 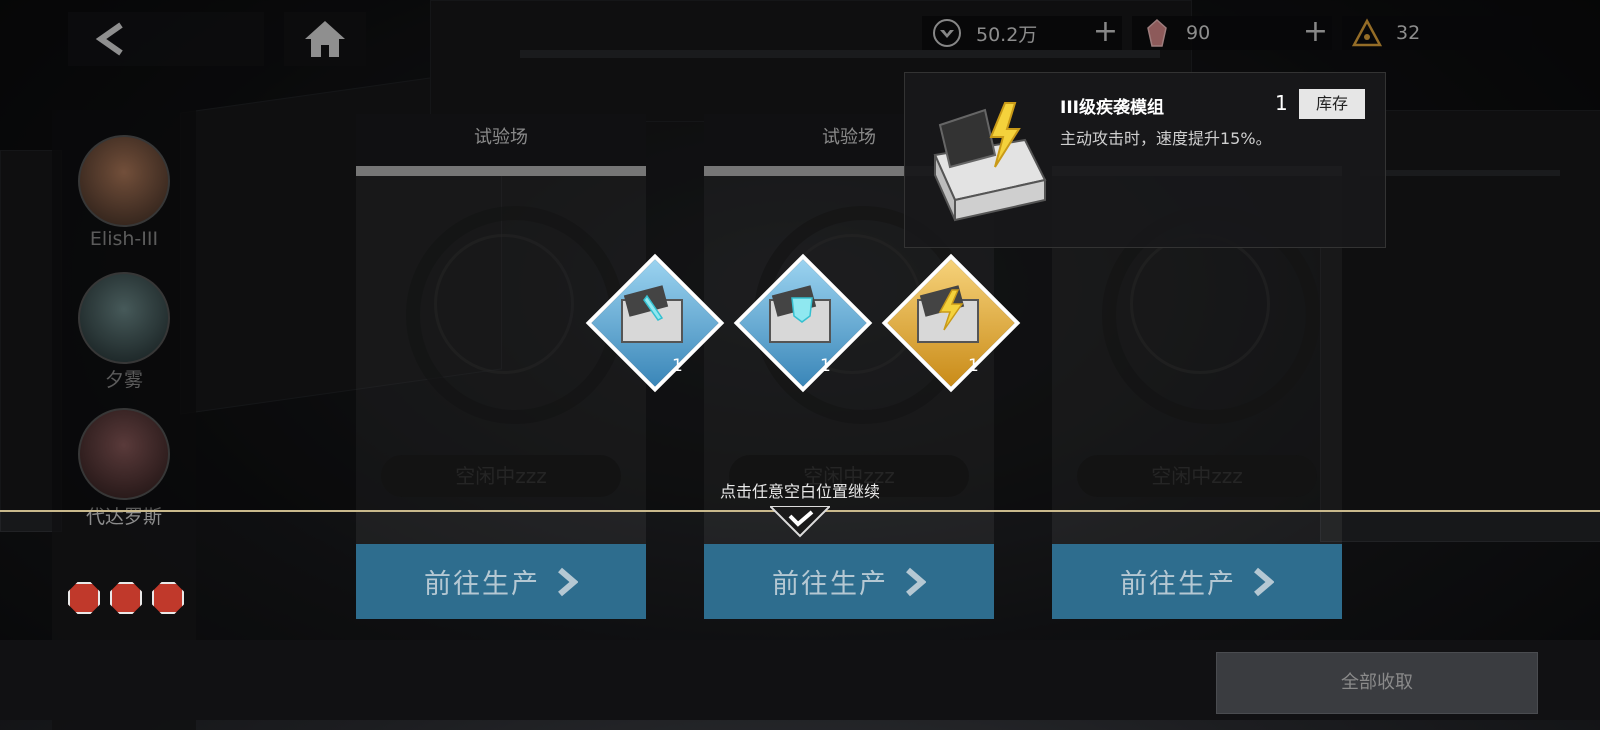 What do you see at coordinates (1145, 160) in the screenshot?
I see `item-tooltip: III级疾袭模组 1 库存 主动攻击时，速度提升15%。` at bounding box center [1145, 160].